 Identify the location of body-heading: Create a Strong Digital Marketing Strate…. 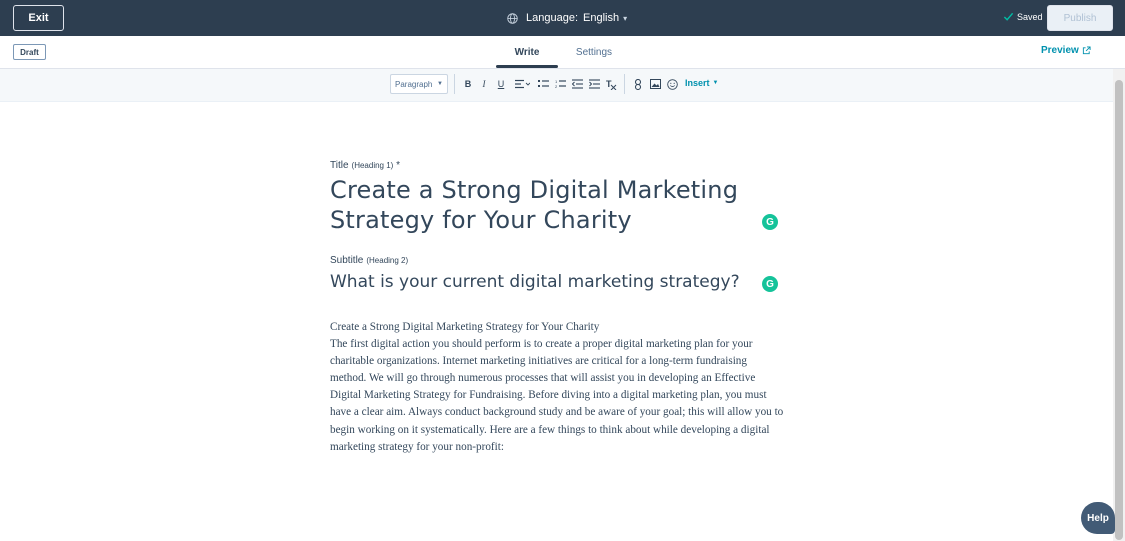
(465, 327).